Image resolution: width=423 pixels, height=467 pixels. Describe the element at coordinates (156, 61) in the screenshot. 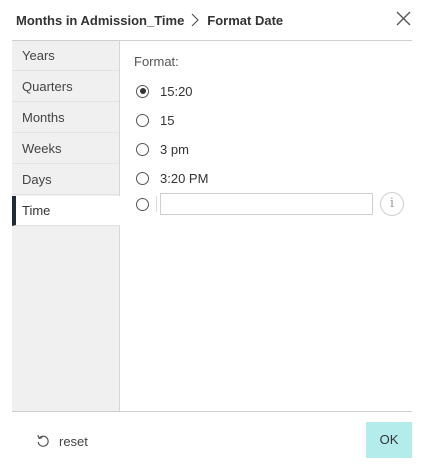

I see `format-label: Format:` at that location.